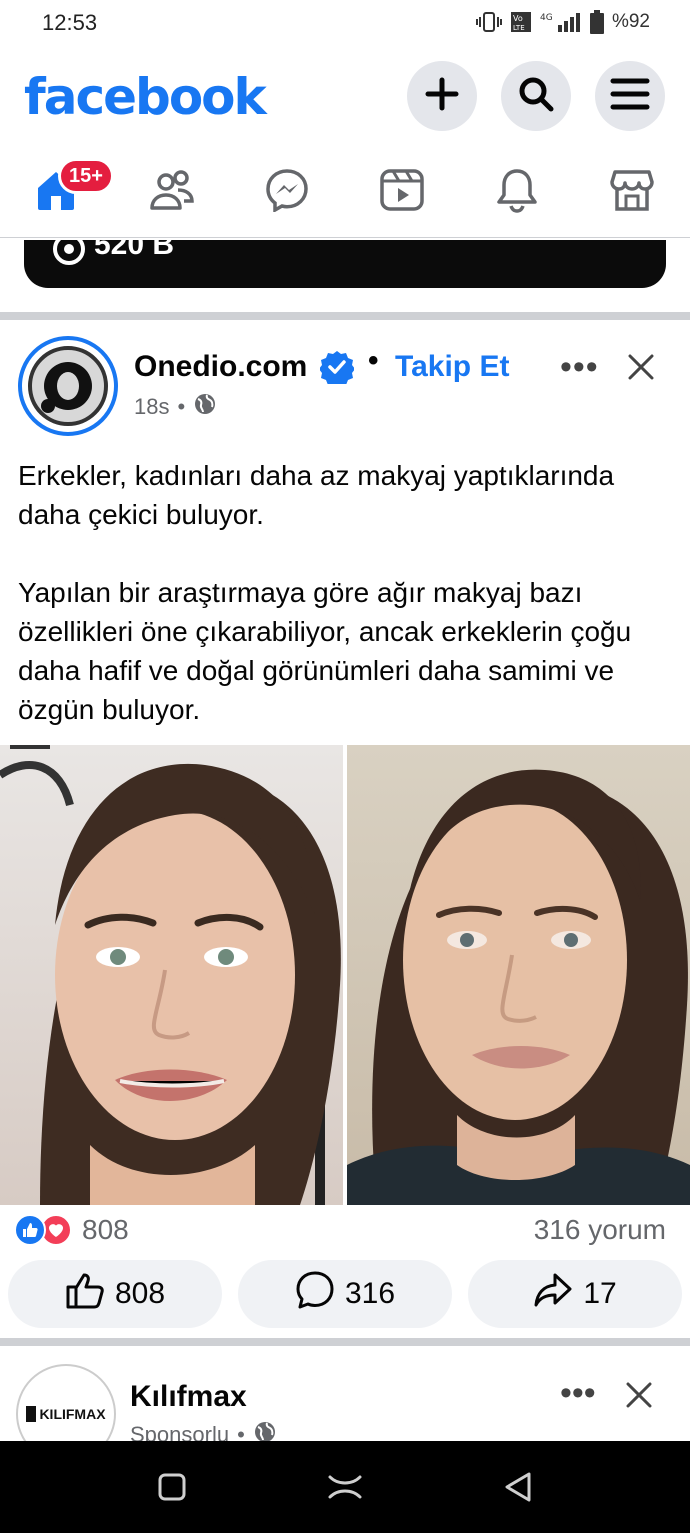 The height and width of the screenshot is (1533, 690). Describe the element at coordinates (630, 21) in the screenshot. I see `battery-level: %92` at that location.